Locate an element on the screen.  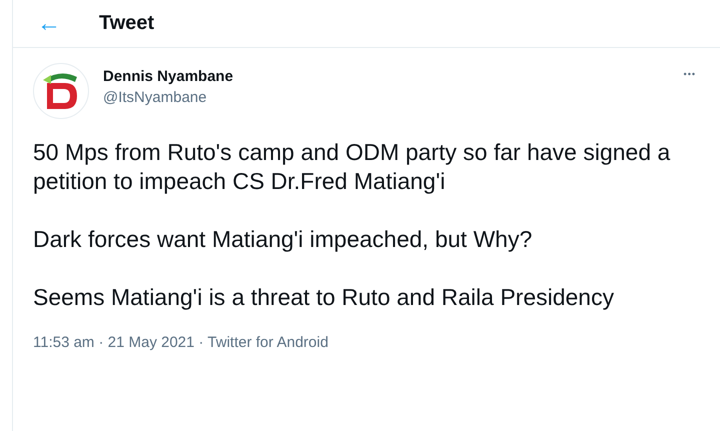
back-button: ← is located at coordinates (68, 24).